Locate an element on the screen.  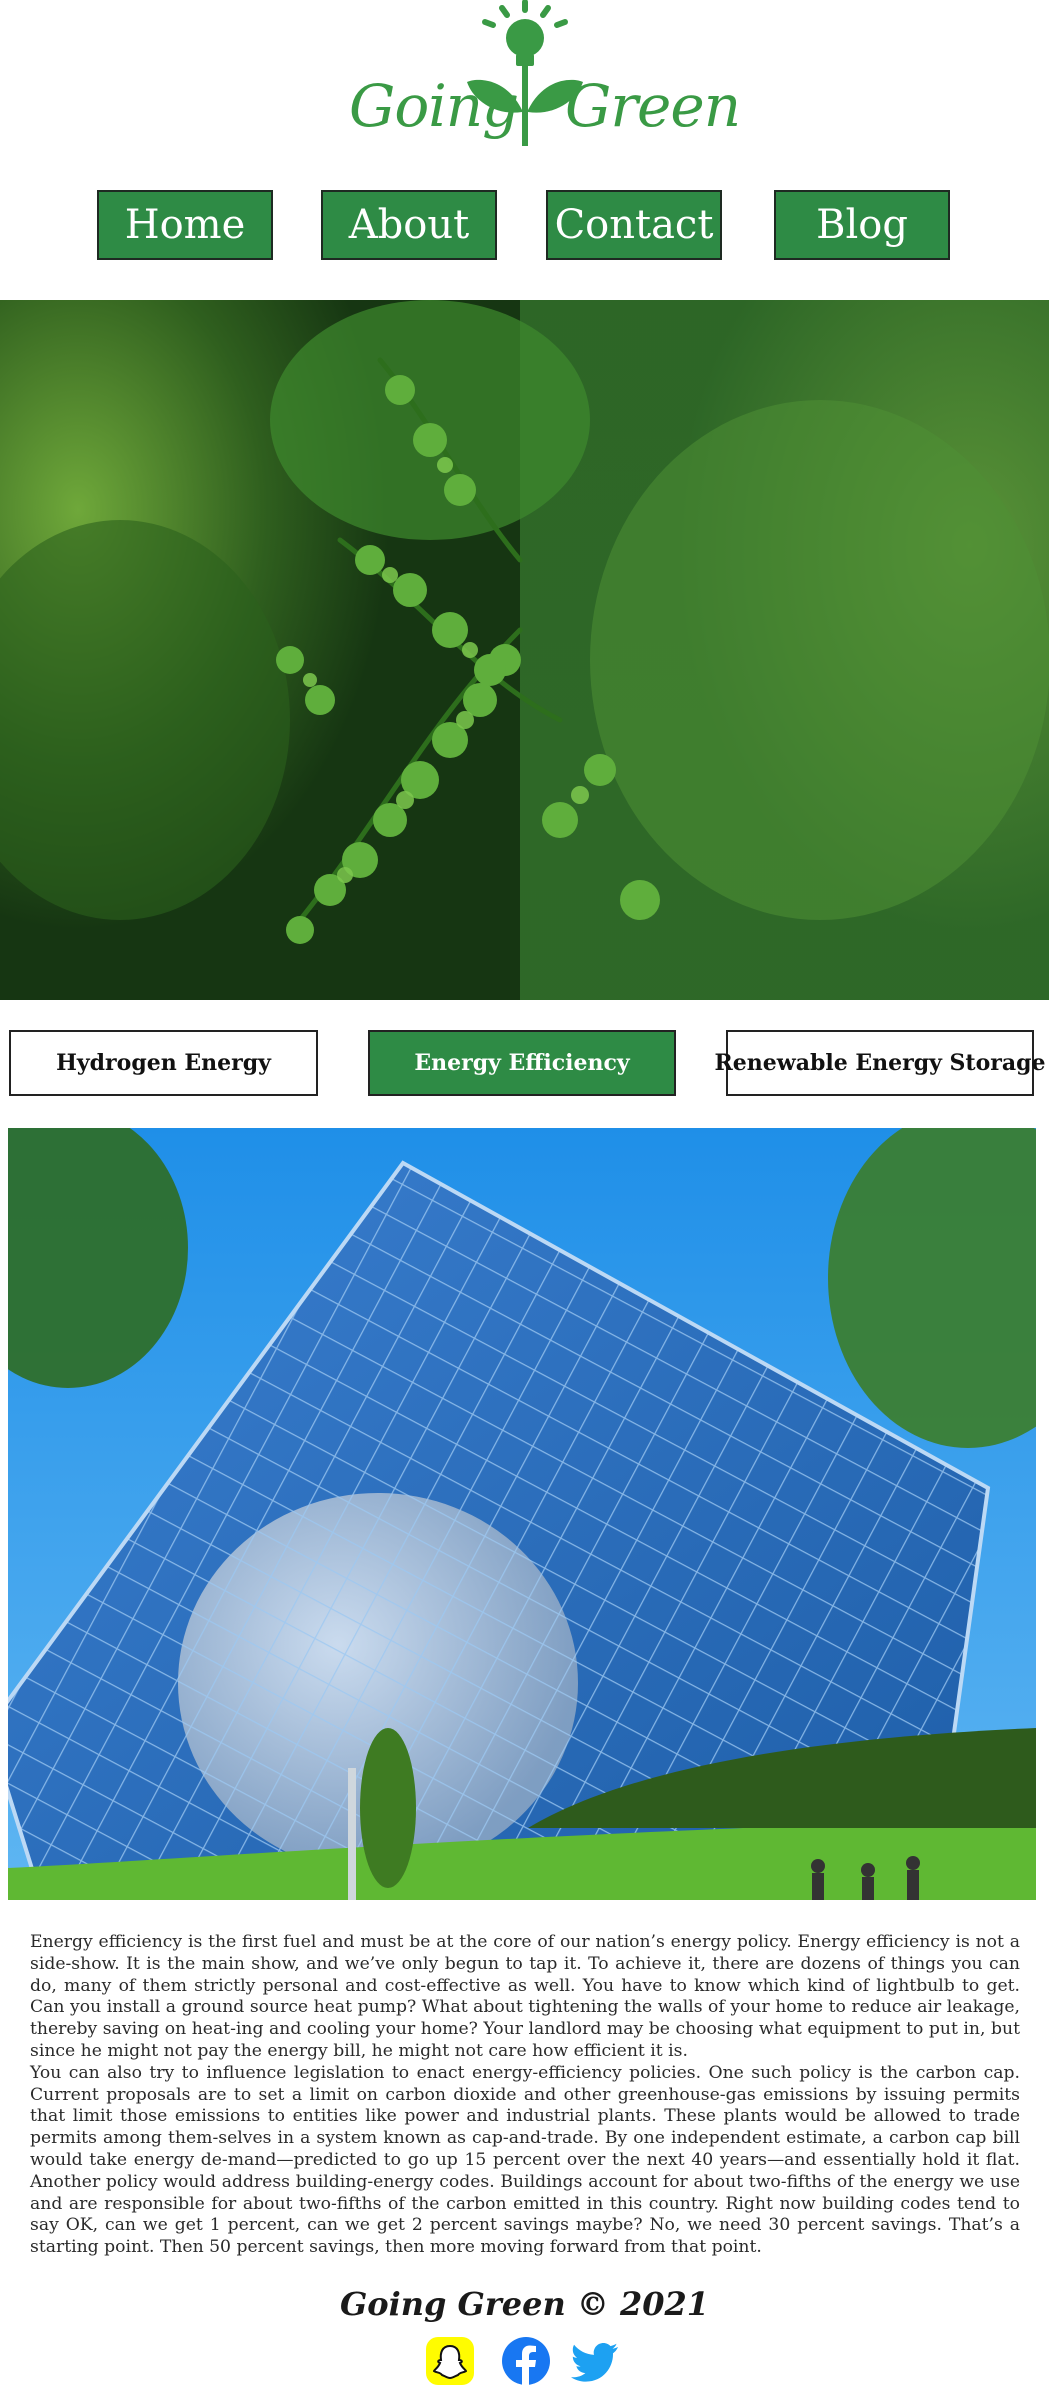
facebook-icon is located at coordinates (526, 2361).